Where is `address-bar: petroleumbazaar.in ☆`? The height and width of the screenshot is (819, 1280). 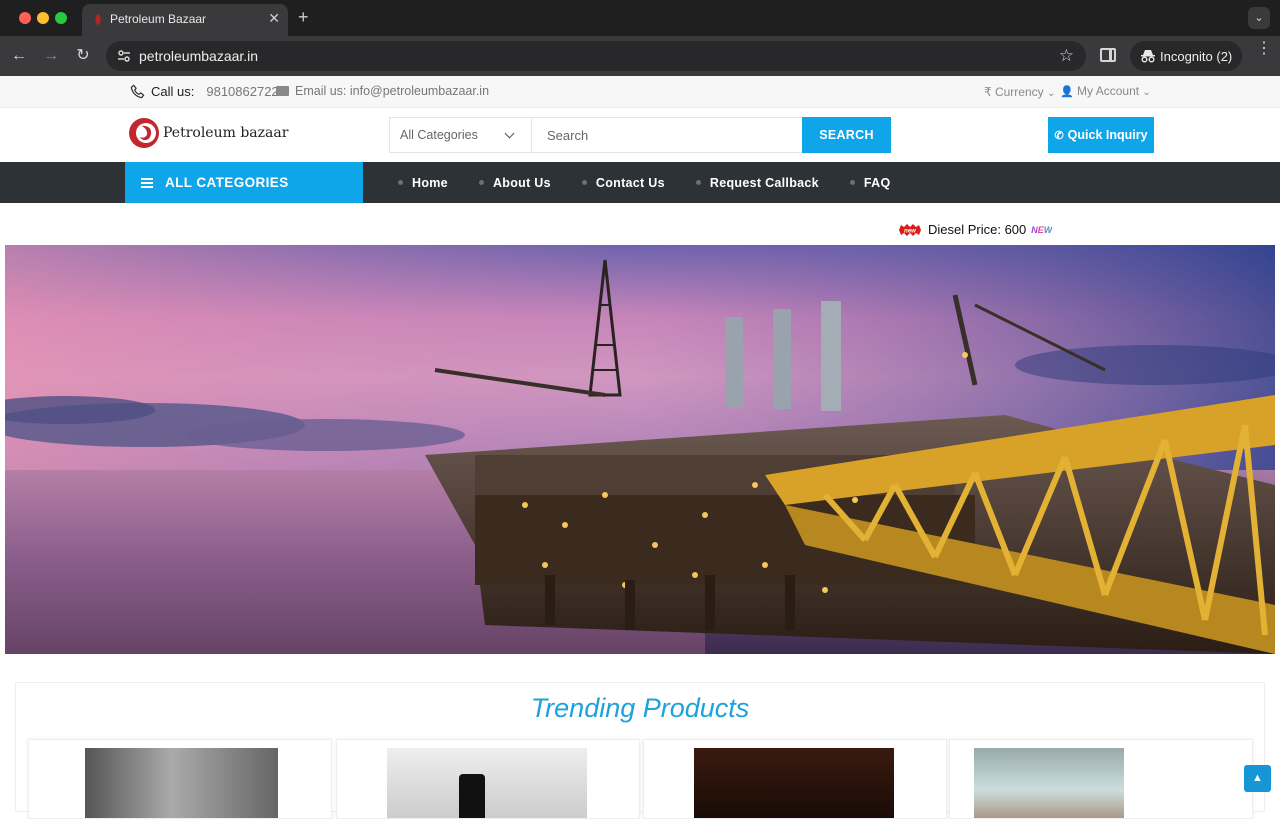 address-bar: petroleumbazaar.in ☆ is located at coordinates (596, 56).